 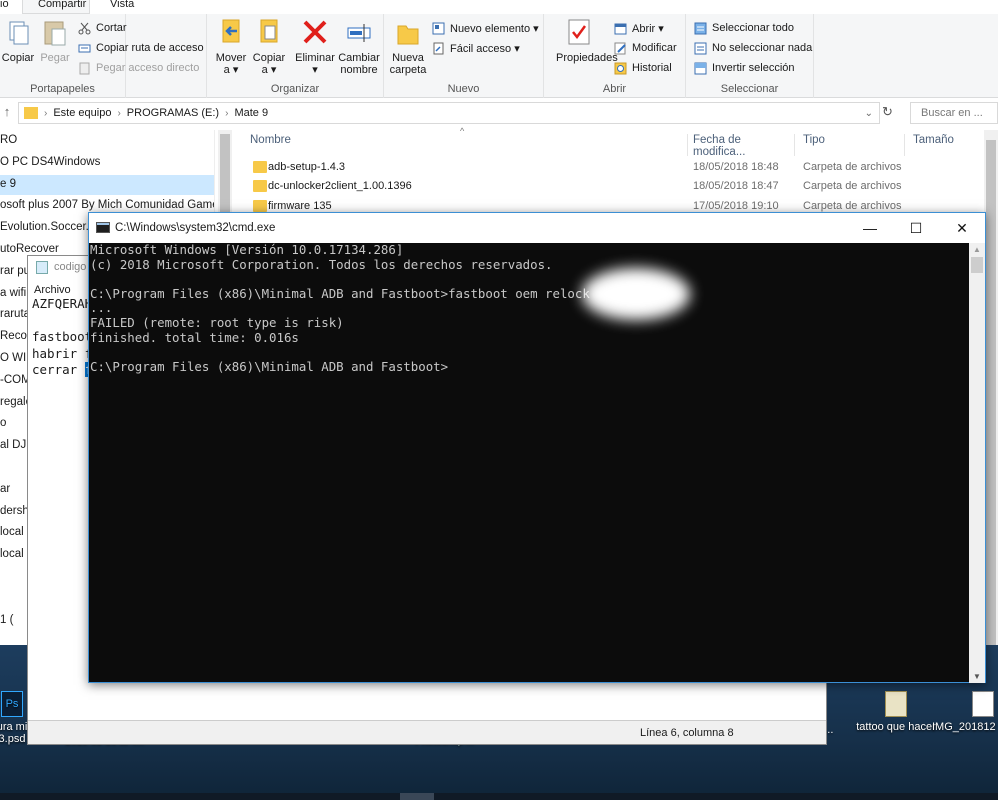 What do you see at coordinates (173, 113) in the screenshot?
I see `breadcrumb-programas: PROGRAMAS (E:)` at bounding box center [173, 113].